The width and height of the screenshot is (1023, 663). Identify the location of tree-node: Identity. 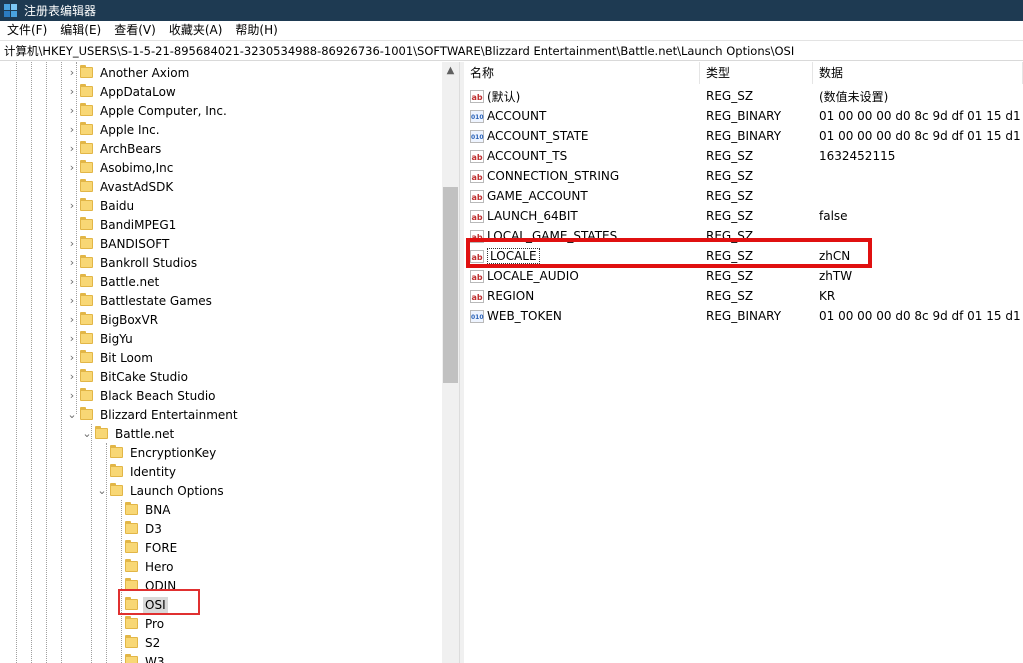
(137, 471).